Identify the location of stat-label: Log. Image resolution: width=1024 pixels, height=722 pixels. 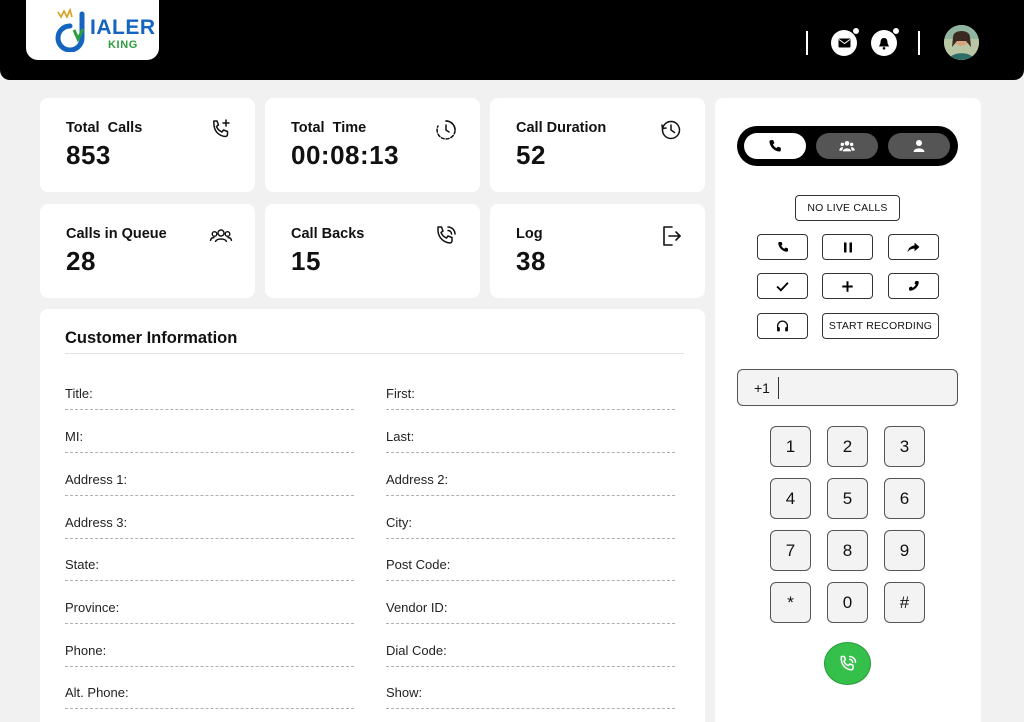
(529, 234).